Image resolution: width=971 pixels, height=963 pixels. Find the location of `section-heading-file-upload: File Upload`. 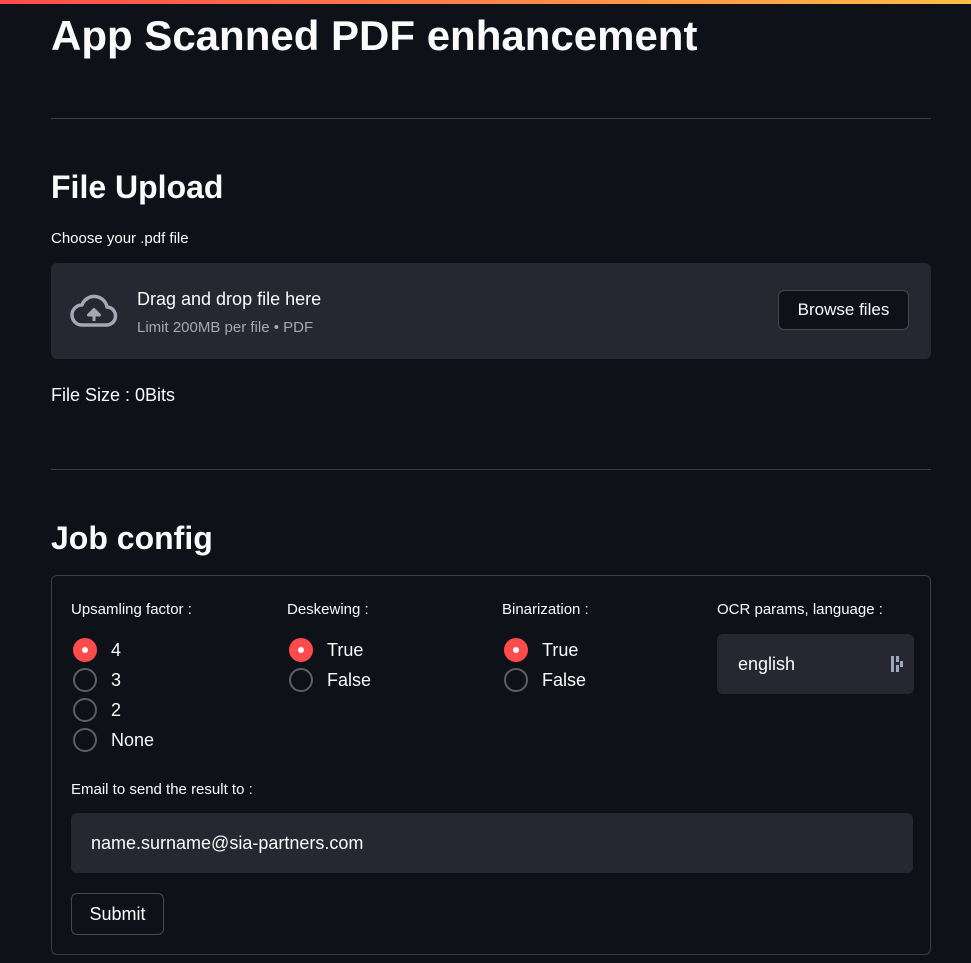

section-heading-file-upload: File Upload is located at coordinates (137, 187).